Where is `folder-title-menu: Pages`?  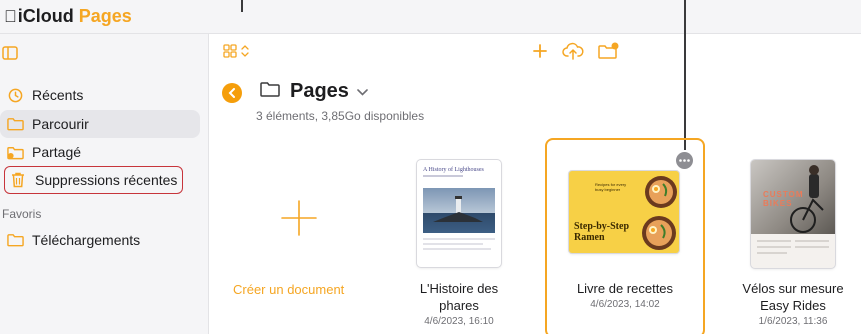 folder-title-menu: Pages is located at coordinates (314, 91).